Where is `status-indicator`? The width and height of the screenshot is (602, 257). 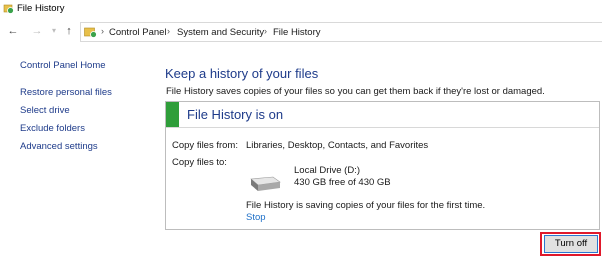
status-indicator is located at coordinates (172, 114).